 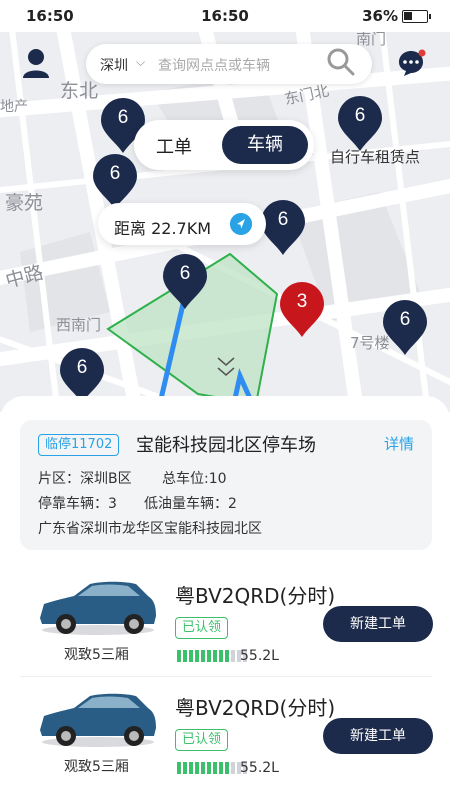 I want to click on tab-vehicle: 车辆, so click(x=265, y=145).